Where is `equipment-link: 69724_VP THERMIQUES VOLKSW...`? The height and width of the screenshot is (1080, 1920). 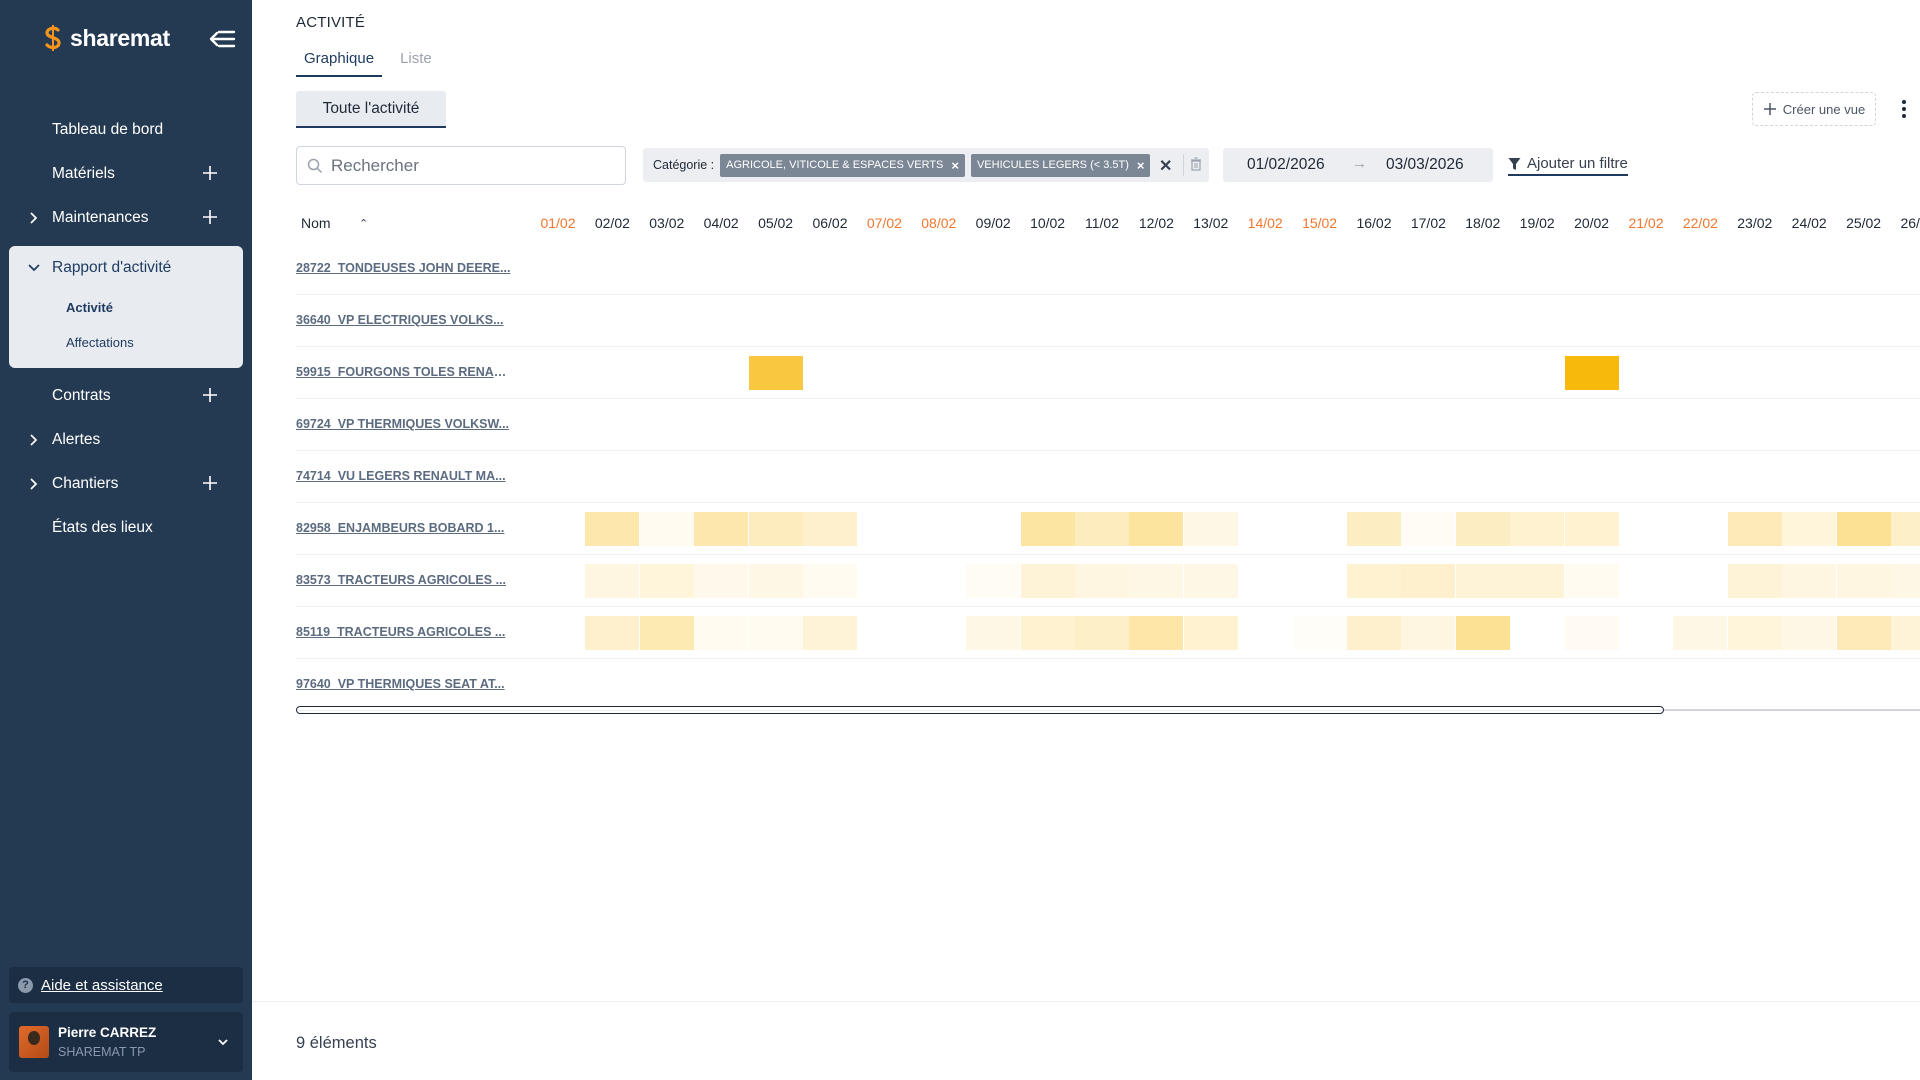 equipment-link: 69724_VP THERMIQUES VOLKSW... is located at coordinates (403, 424).